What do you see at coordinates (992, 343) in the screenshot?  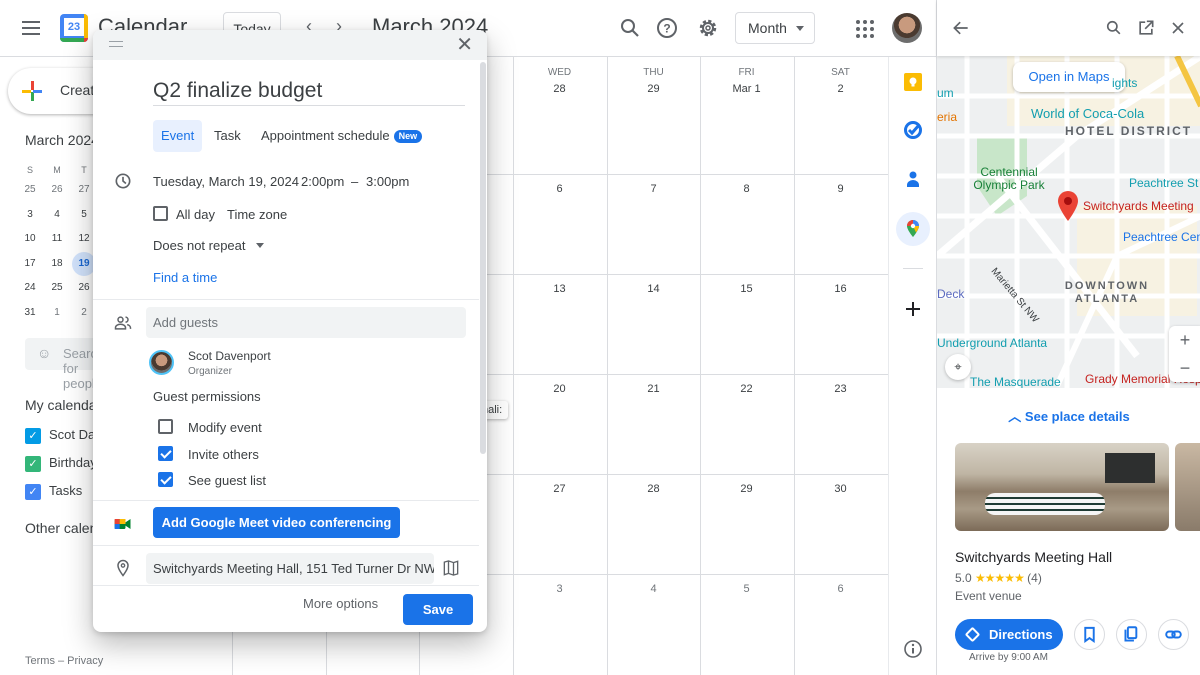 I see `map-label-underground-atlanta: Underground Atlanta` at bounding box center [992, 343].